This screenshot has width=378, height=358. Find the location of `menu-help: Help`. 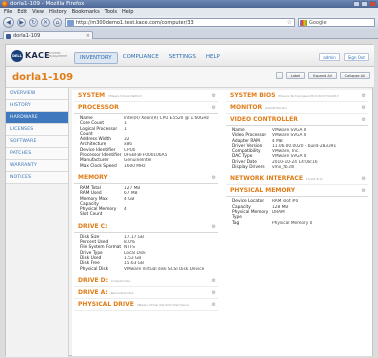

menu-help: Help is located at coordinates (127, 12).